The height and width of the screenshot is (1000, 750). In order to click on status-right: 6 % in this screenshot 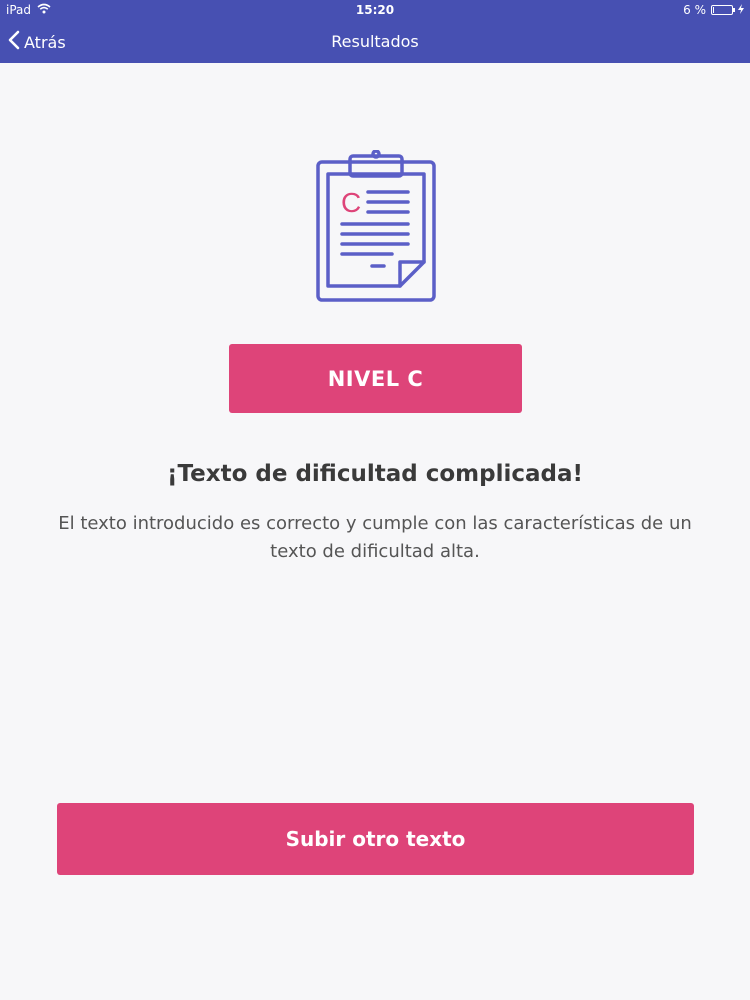, I will do `click(713, 10)`.